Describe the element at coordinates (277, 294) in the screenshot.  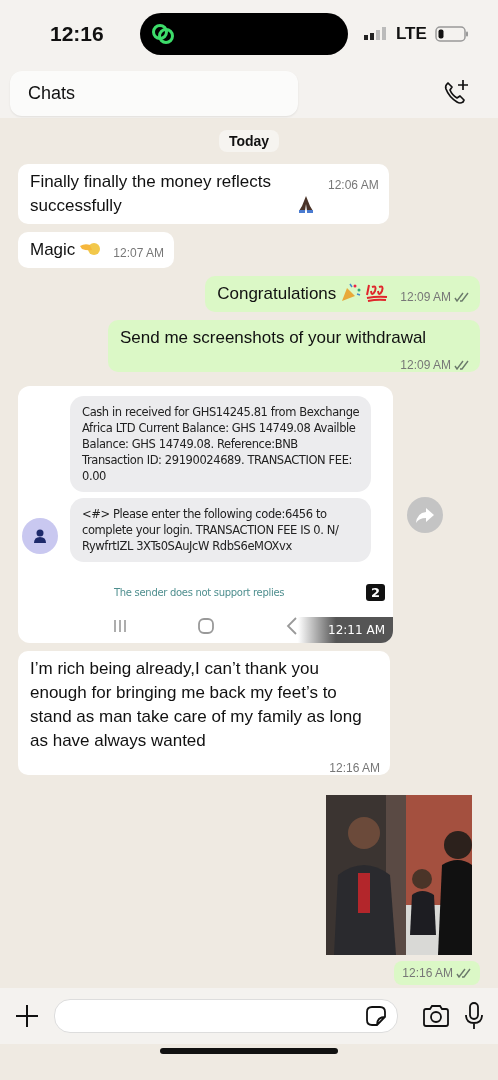
I see `message-text: Congratulations` at that location.